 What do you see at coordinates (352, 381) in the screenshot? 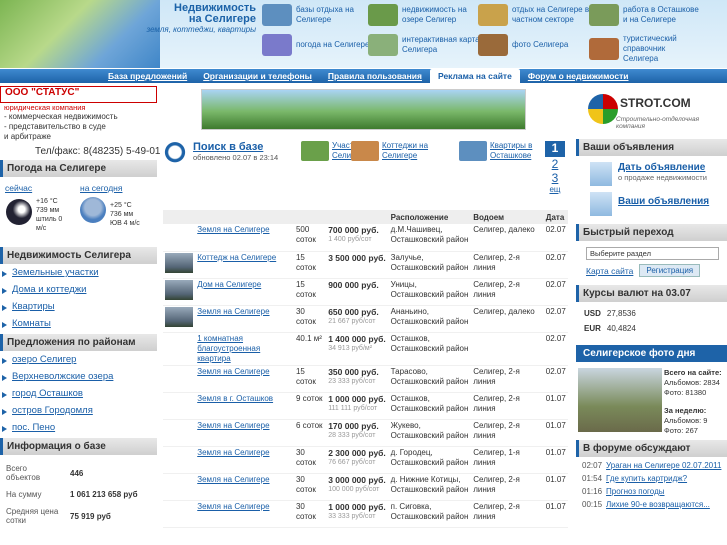
I see `listing-price-per-unit: 23 333 руб/сот` at bounding box center [352, 381].